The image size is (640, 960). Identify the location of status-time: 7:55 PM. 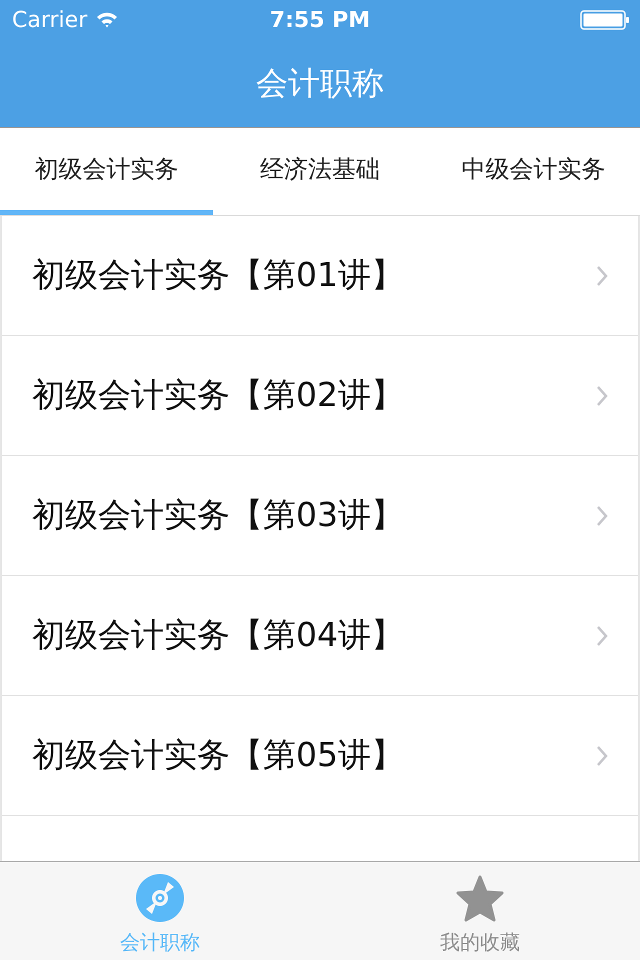
(320, 20).